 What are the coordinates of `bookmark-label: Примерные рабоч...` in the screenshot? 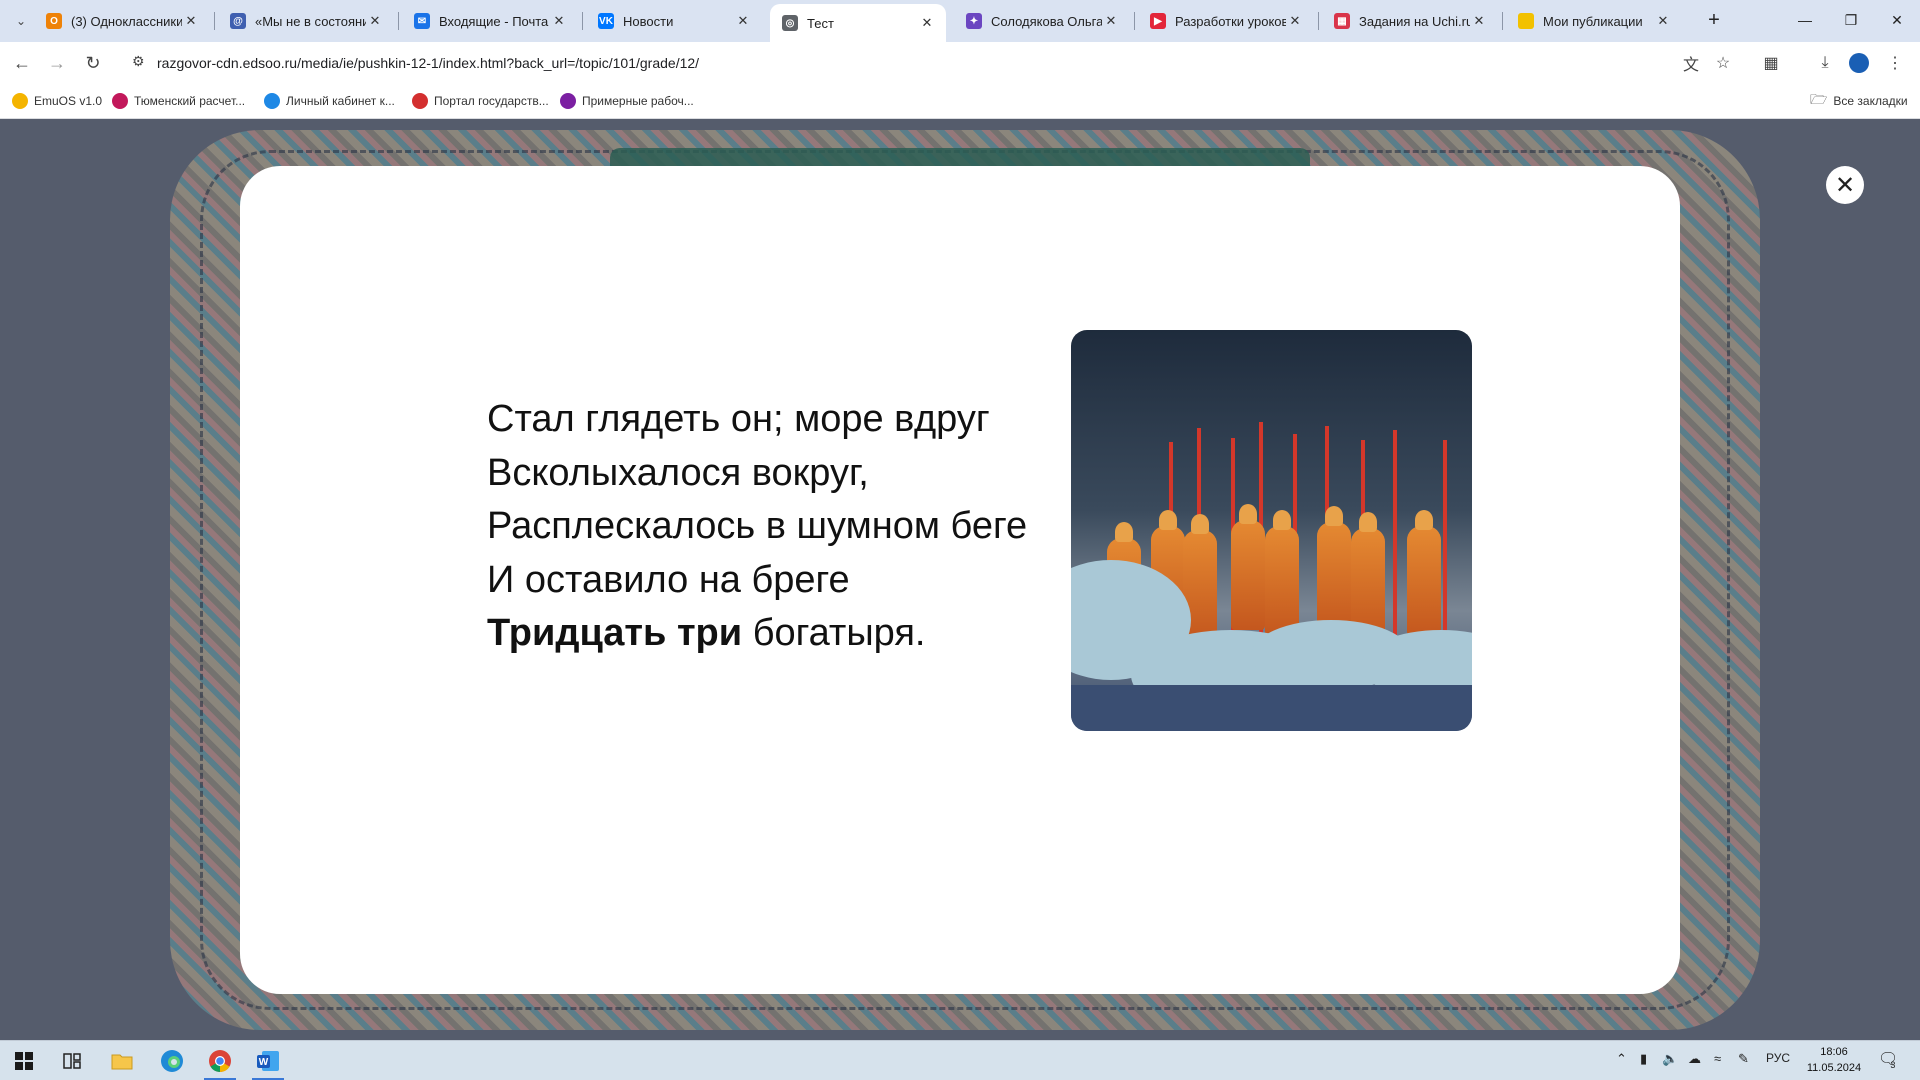 It's located at (638, 101).